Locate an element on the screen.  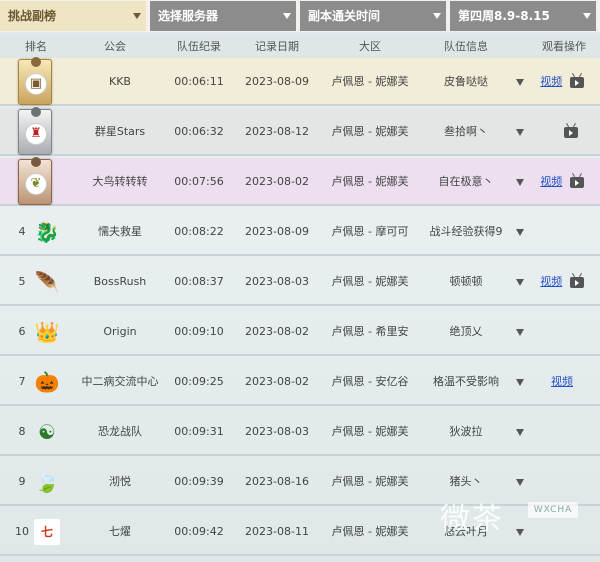
pumpkin-icon: 🎃 is located at coordinates (47, 382).